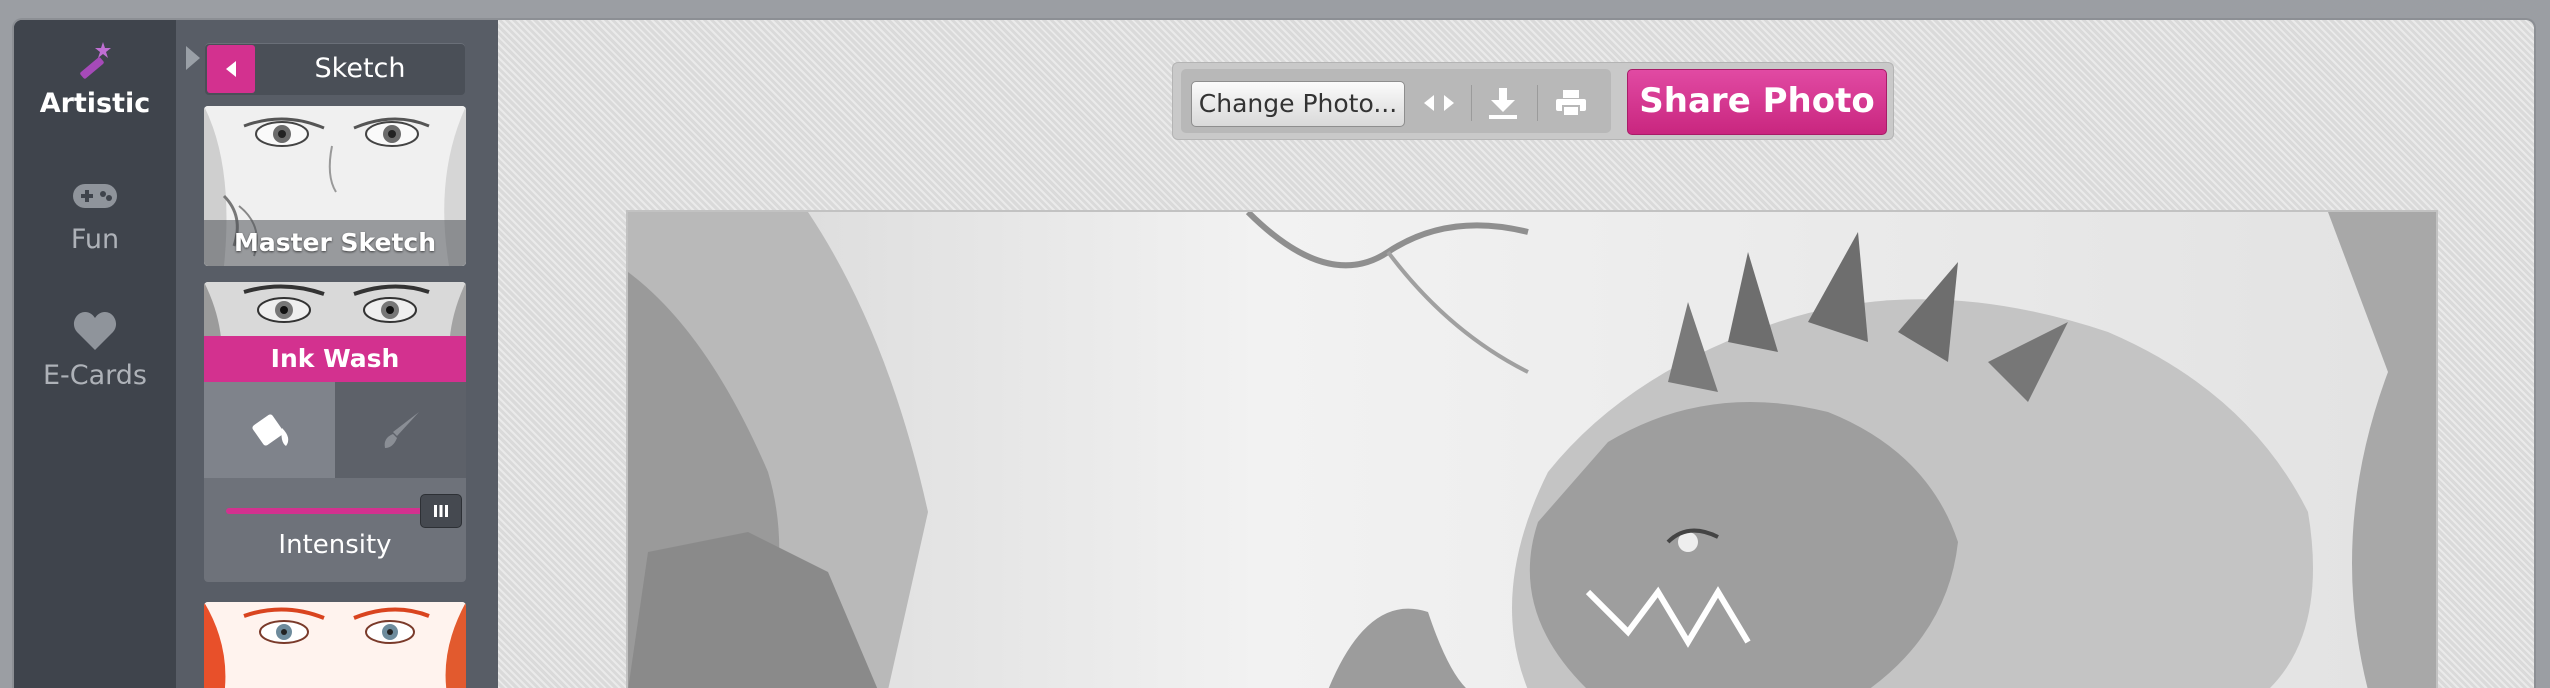  What do you see at coordinates (95, 239) in the screenshot?
I see `category-label: Fun` at bounding box center [95, 239].